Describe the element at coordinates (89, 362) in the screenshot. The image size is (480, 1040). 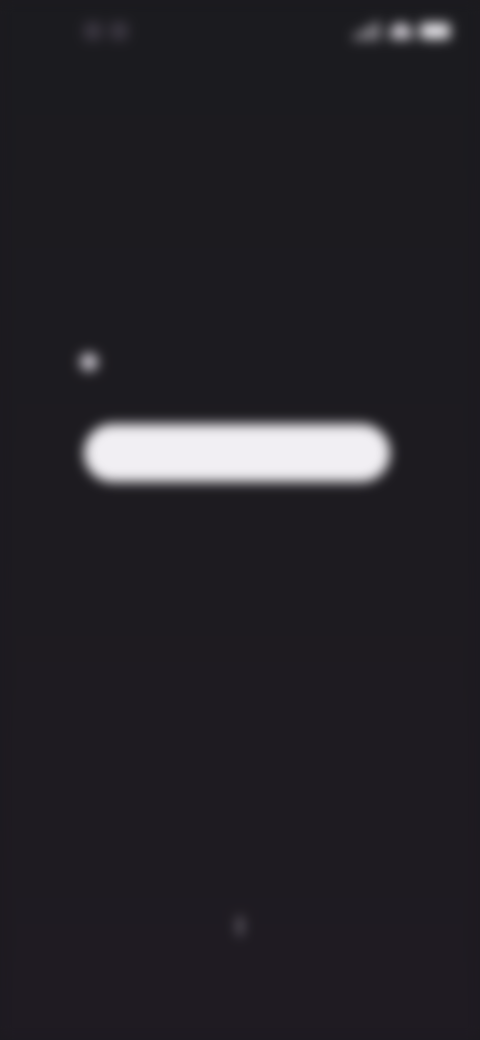
I see `info-icon` at that location.